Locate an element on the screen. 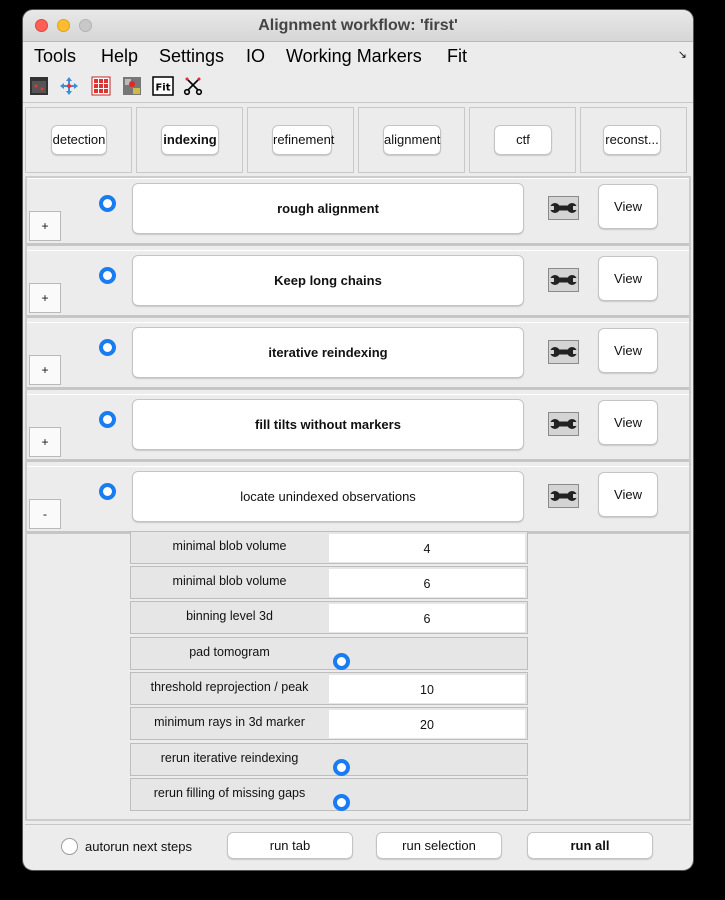 This screenshot has width=725, height=900. menu-tools: Tools is located at coordinates (55, 56).